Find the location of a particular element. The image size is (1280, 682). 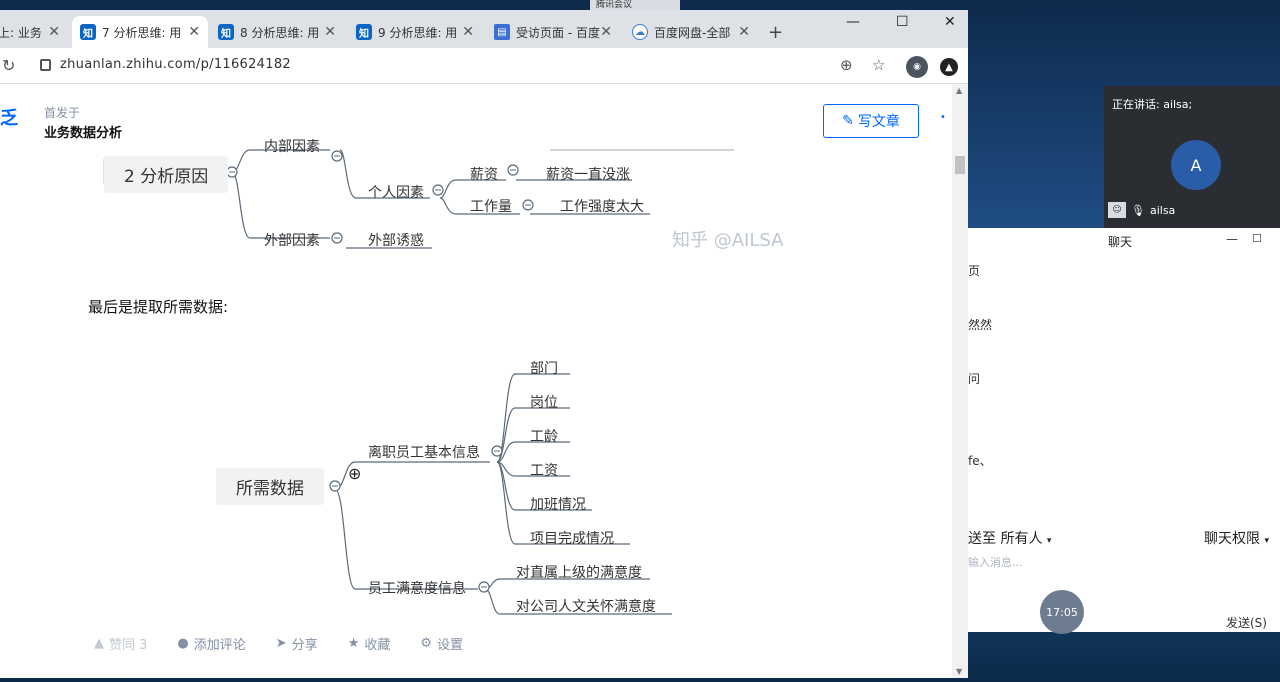

mindmap-root-reason: 2 分析原因 is located at coordinates (166, 174).